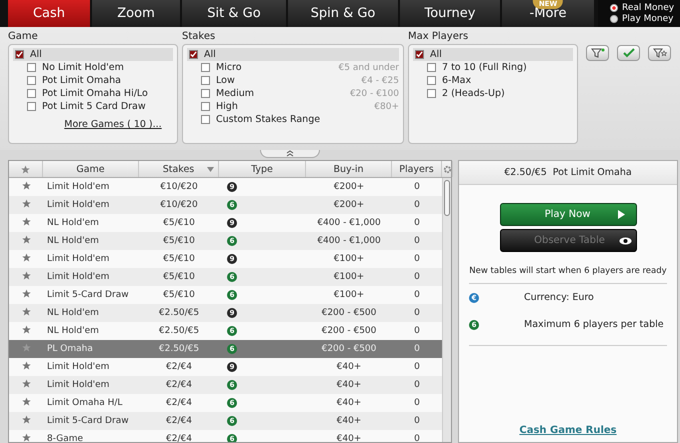 The width and height of the screenshot is (680, 443). Describe the element at coordinates (594, 324) in the screenshot. I see `info-text: Maximum 6 players per table` at that location.